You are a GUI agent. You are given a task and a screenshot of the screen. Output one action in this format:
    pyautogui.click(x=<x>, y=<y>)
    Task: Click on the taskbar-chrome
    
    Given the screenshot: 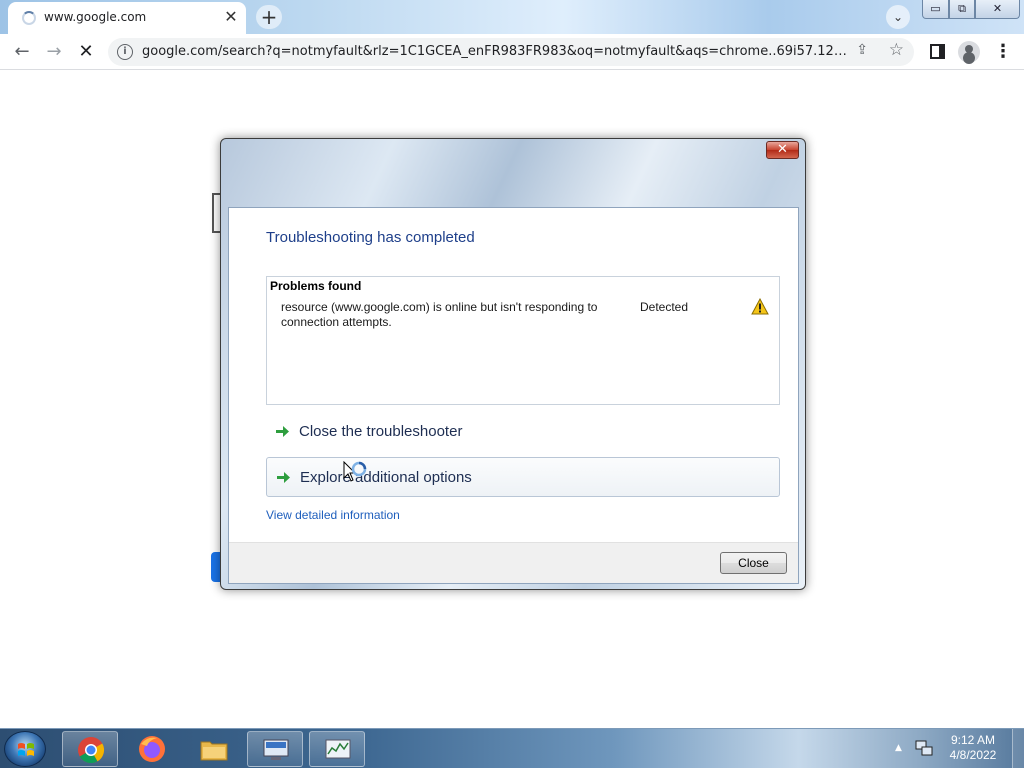 What is the action you would take?
    pyautogui.click(x=90, y=749)
    